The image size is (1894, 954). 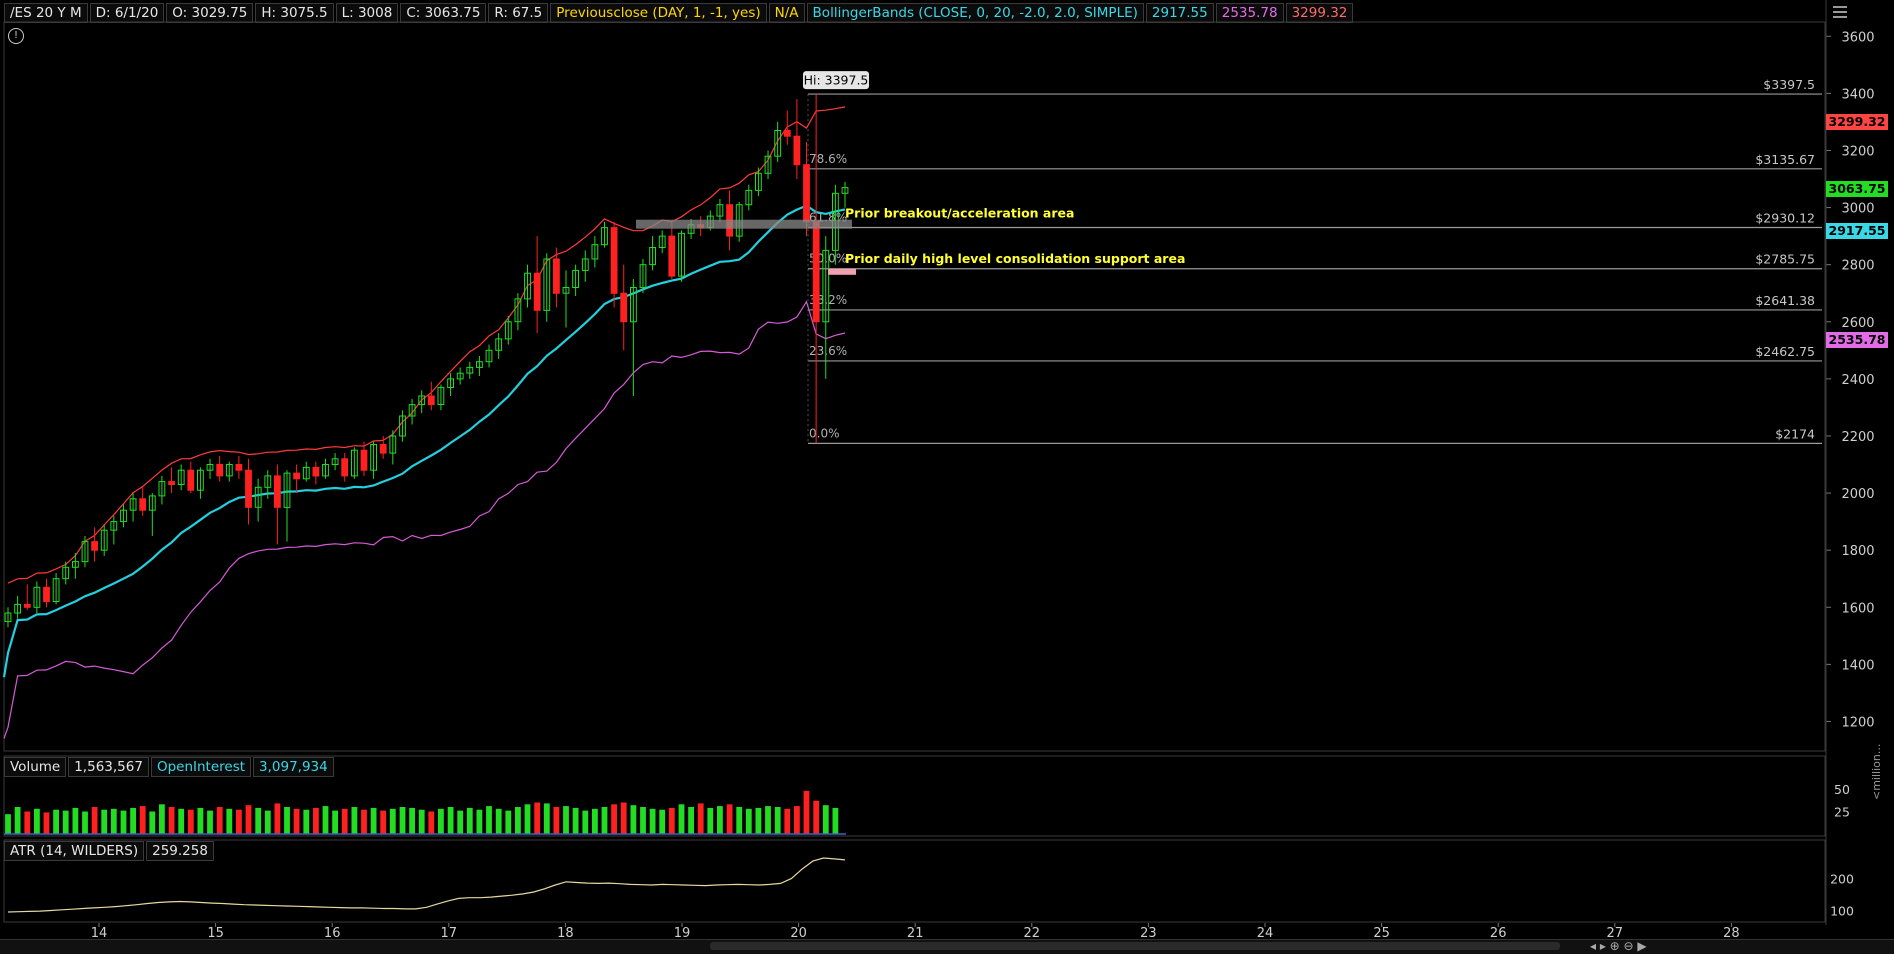 I want to click on fib-price-4: $2641.38, so click(x=1785, y=300).